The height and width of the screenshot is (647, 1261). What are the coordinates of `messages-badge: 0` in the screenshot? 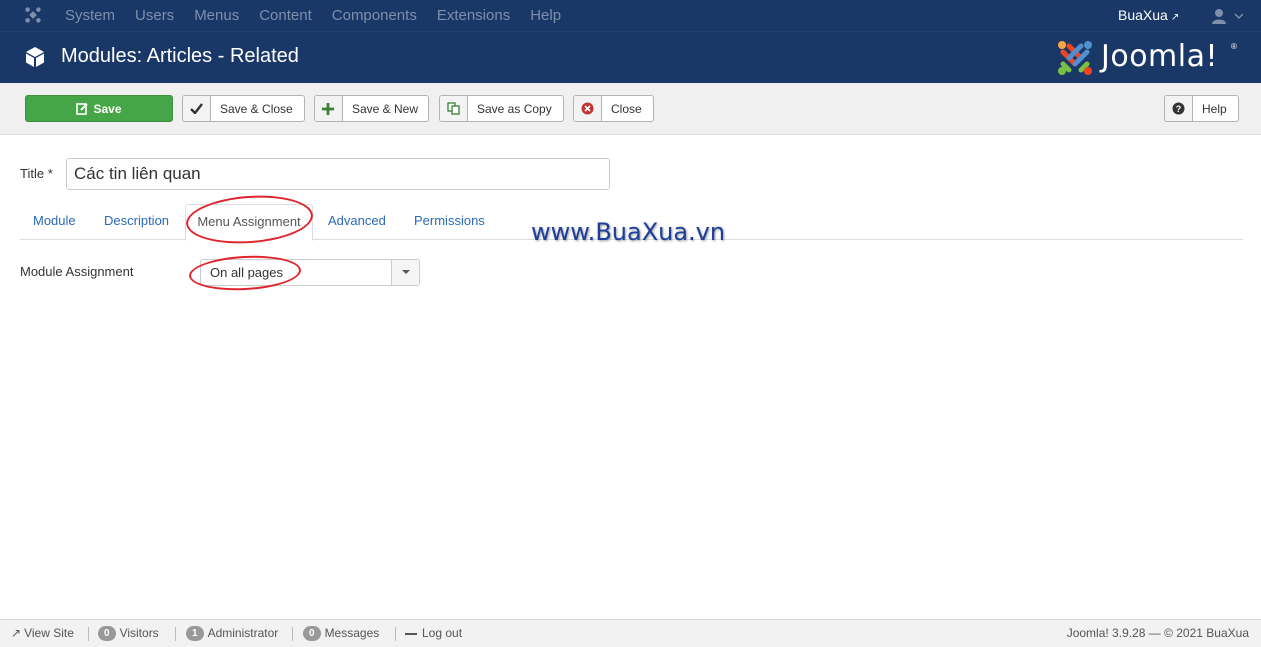 It's located at (312, 633).